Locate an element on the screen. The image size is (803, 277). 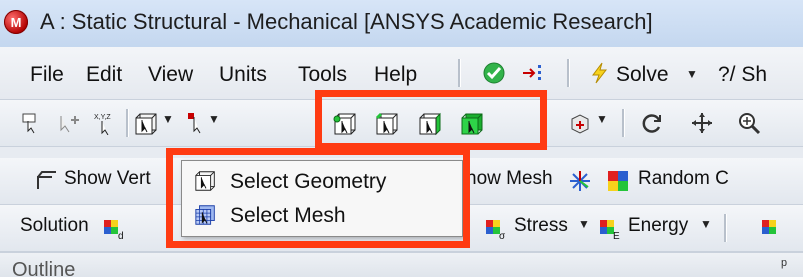
zoom-icon is located at coordinates (749, 123).